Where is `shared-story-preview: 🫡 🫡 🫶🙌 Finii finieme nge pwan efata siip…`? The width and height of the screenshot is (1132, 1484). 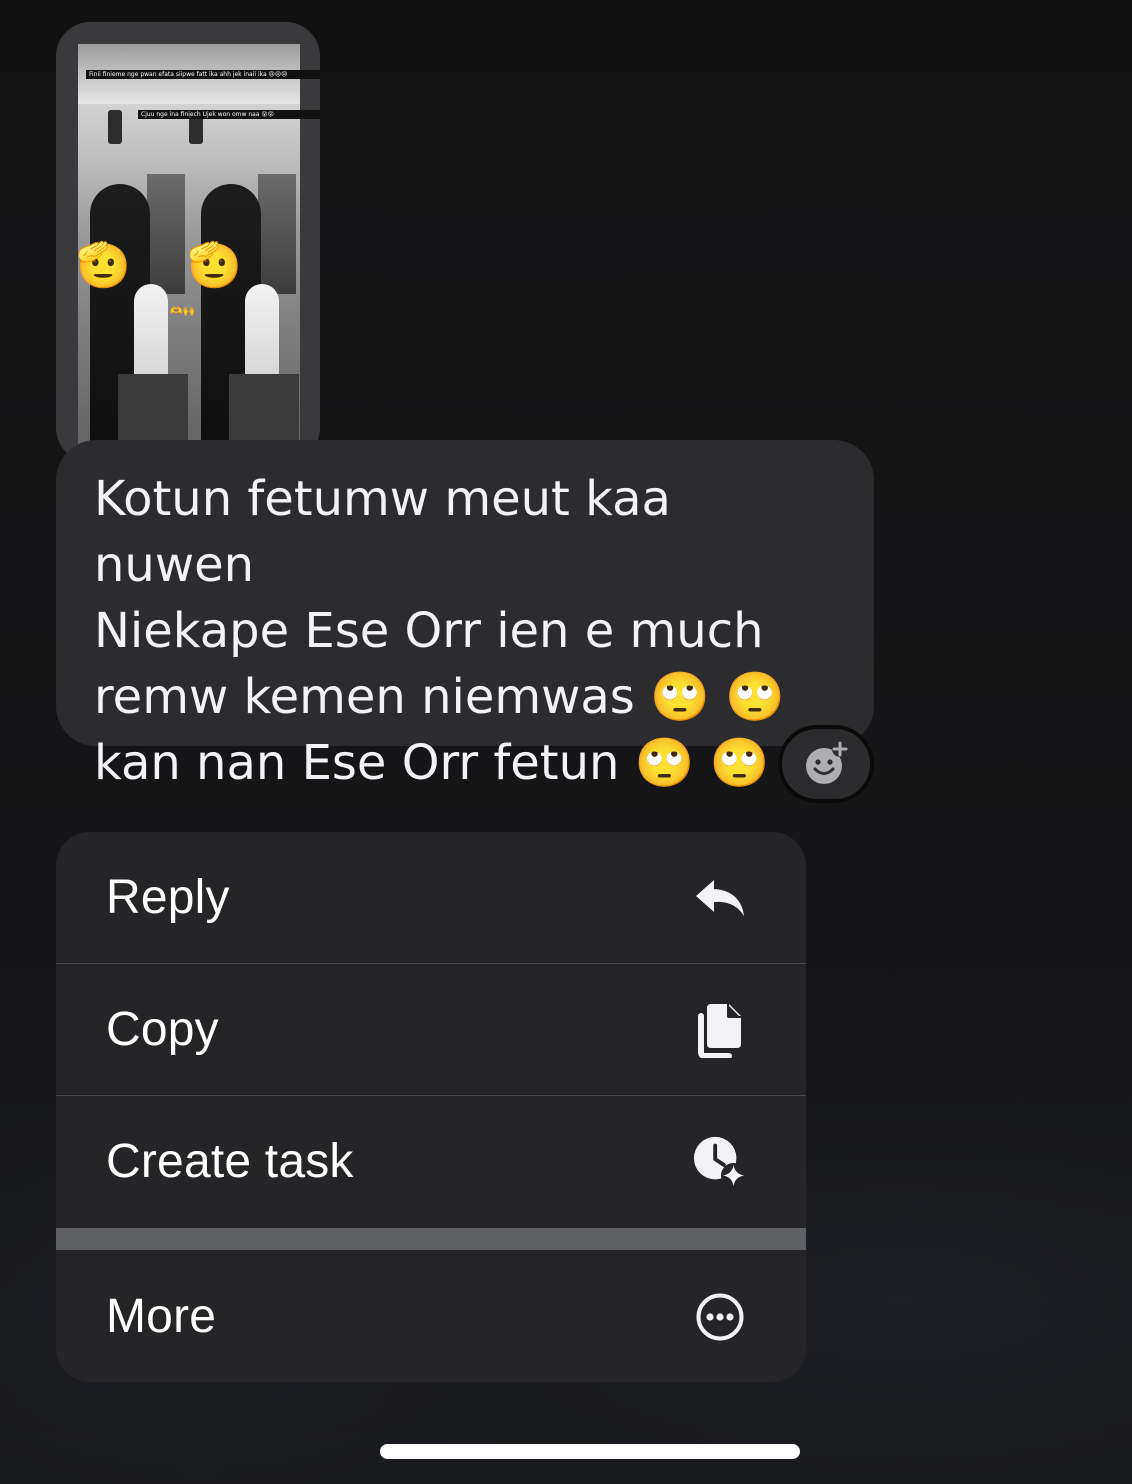
shared-story-preview: 🫡 🫡 🫶🙌 Finii finieme nge pwan efata siip… is located at coordinates (188, 242).